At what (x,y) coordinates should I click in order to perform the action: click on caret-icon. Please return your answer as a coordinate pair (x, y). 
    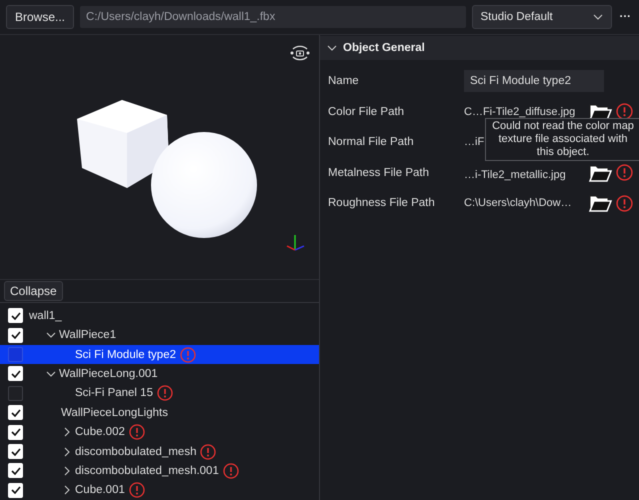
    Looking at the image, I should click on (597, 17).